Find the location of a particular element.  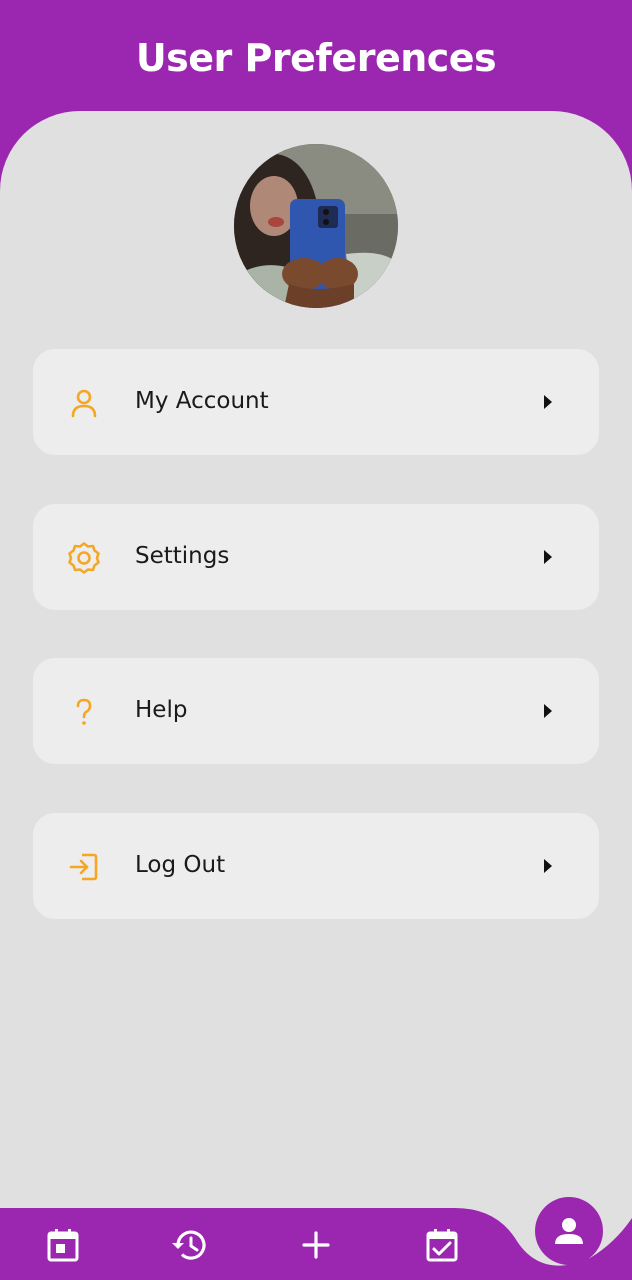

menu-item-label: Settings is located at coordinates (182, 556).